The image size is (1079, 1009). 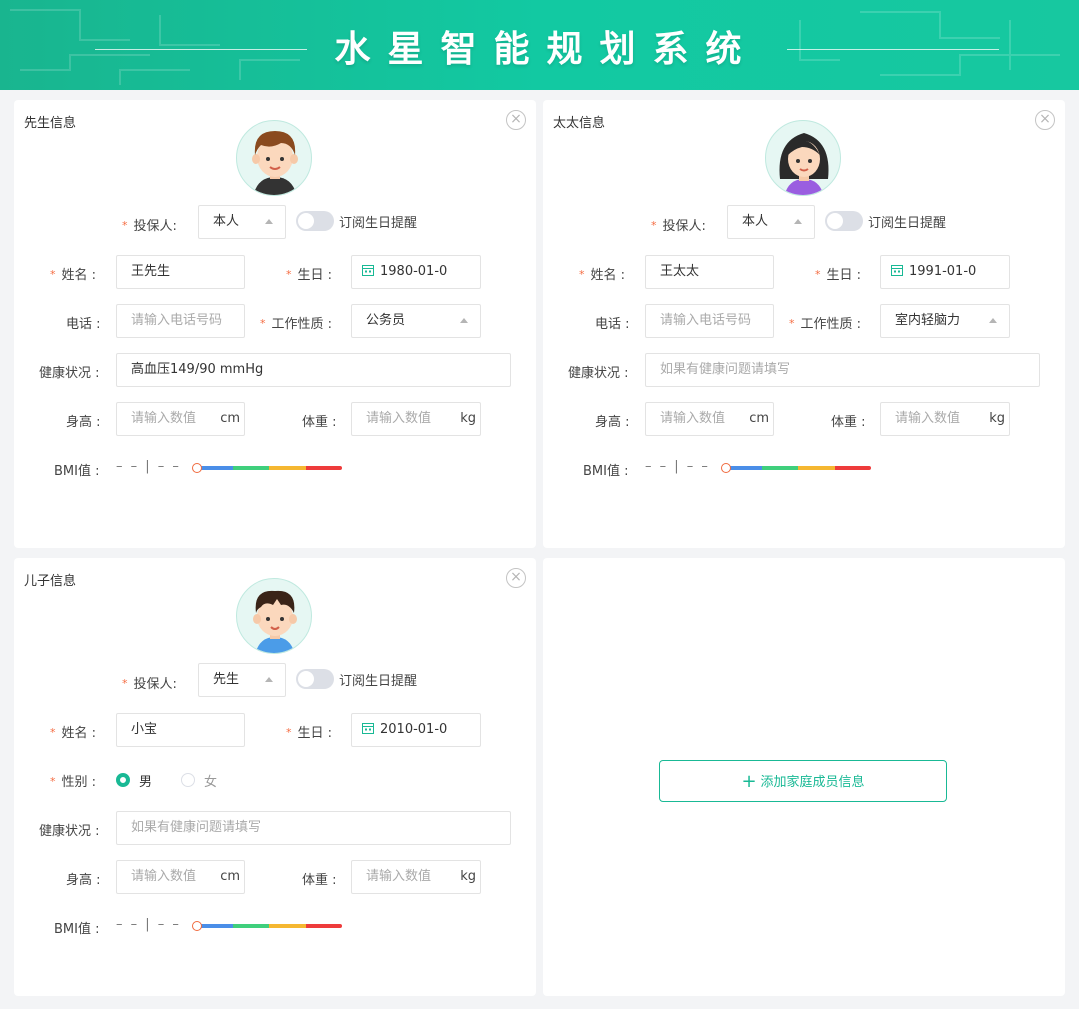 What do you see at coordinates (242, 680) in the screenshot?
I see `insured-select: 先生` at bounding box center [242, 680].